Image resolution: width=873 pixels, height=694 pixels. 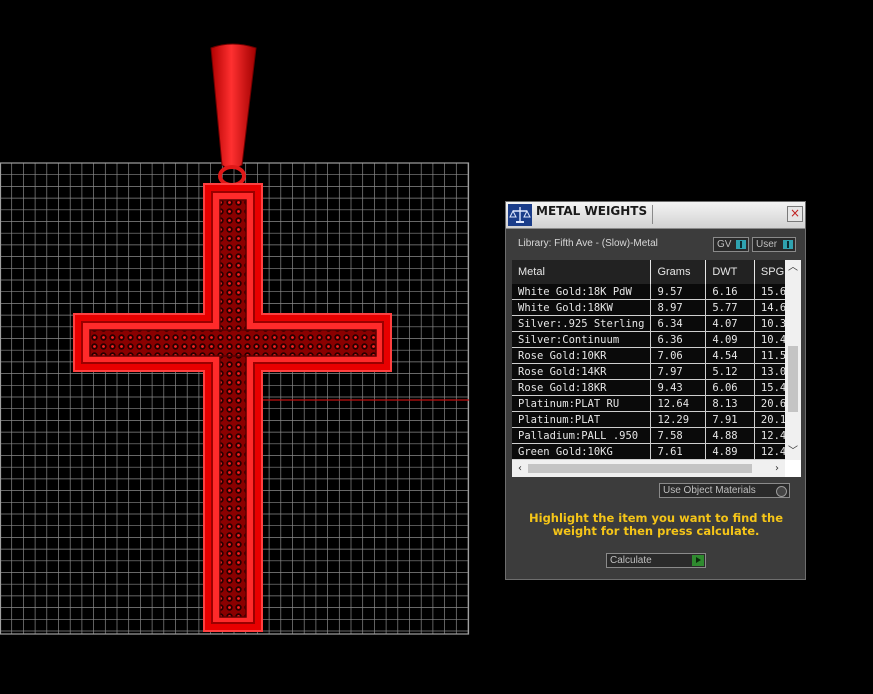 What do you see at coordinates (588, 243) in the screenshot?
I see `library-label: Library: Fifth Ave - (Slow)-Metal` at bounding box center [588, 243].